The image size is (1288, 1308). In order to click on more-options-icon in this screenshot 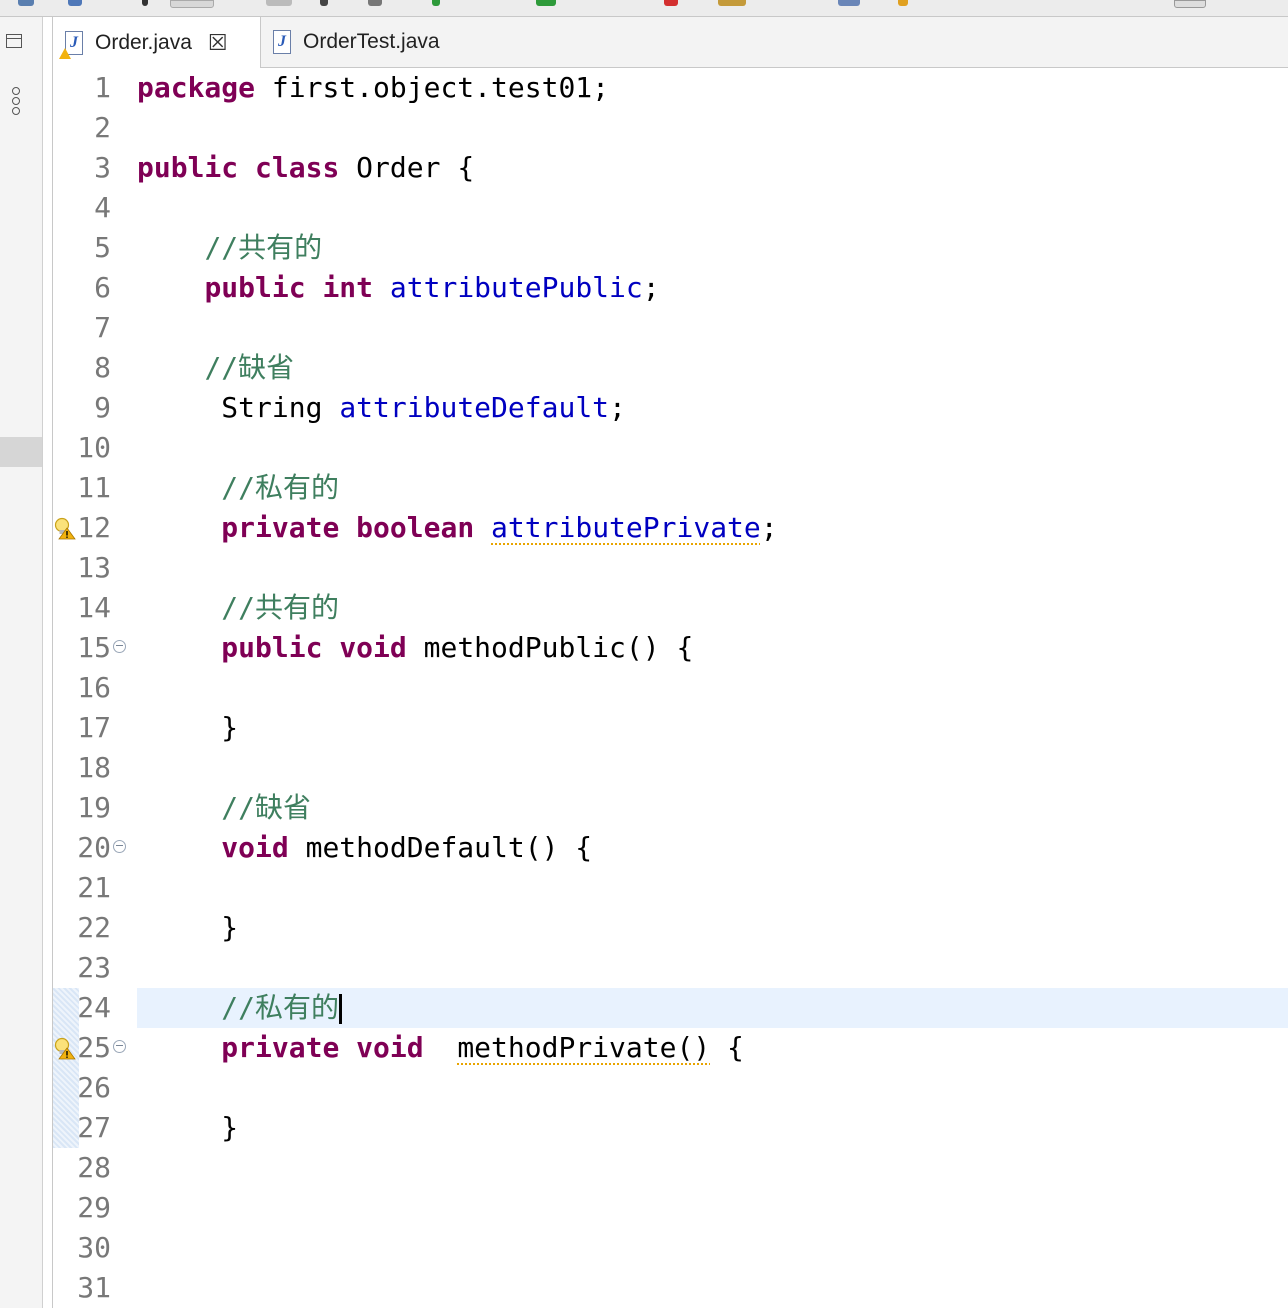, I will do `click(19, 102)`.